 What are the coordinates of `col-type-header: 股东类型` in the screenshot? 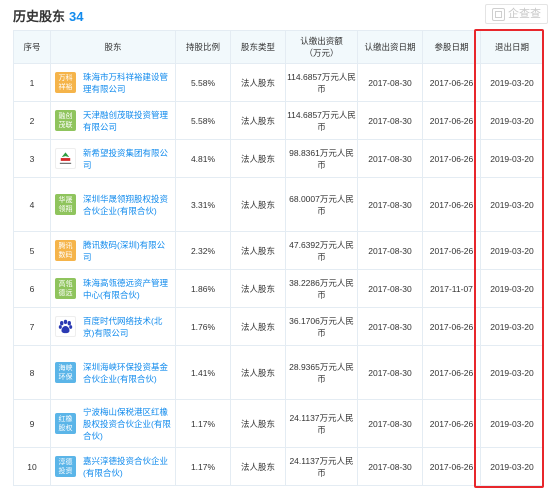 It's located at (258, 47).